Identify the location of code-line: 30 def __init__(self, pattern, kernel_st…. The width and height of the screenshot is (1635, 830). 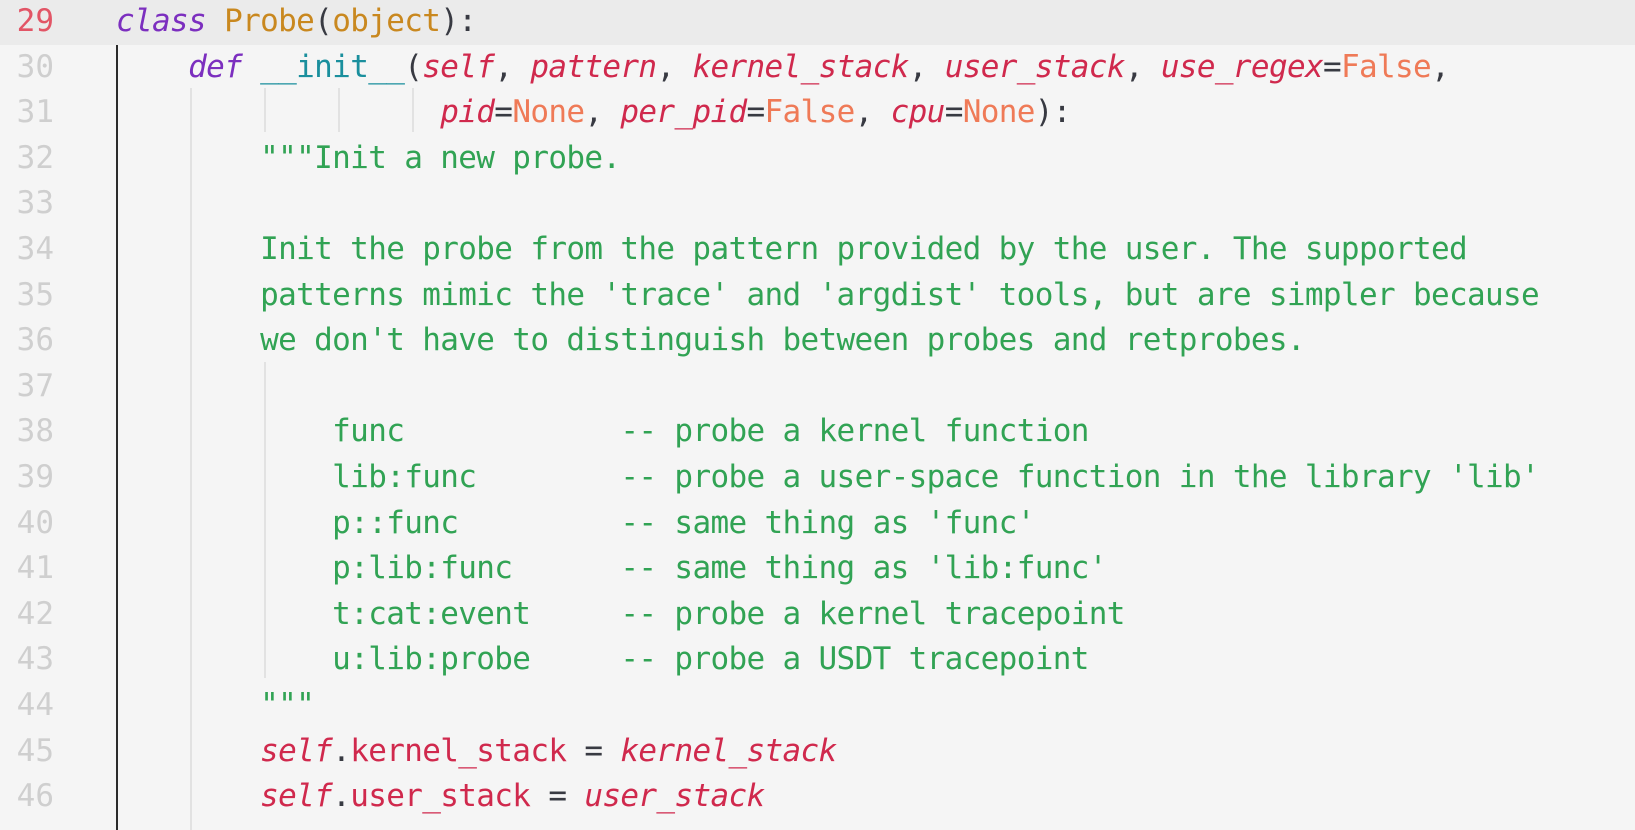
(817, 68).